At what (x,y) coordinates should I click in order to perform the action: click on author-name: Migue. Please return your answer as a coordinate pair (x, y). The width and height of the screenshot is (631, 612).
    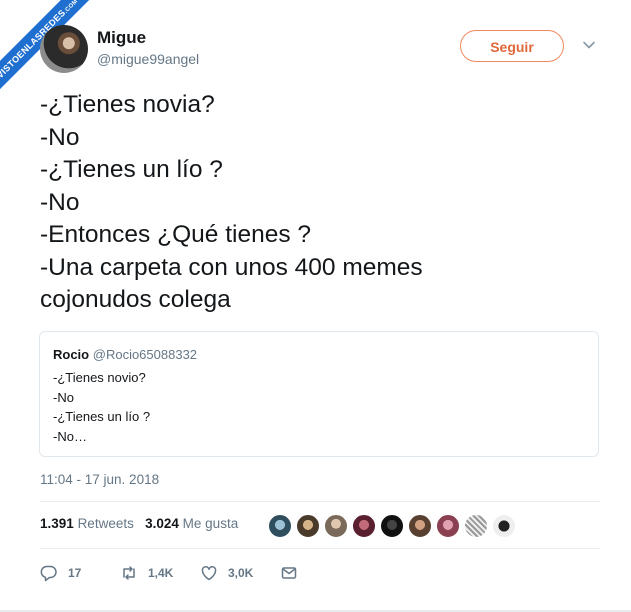
    Looking at the image, I should click on (121, 38).